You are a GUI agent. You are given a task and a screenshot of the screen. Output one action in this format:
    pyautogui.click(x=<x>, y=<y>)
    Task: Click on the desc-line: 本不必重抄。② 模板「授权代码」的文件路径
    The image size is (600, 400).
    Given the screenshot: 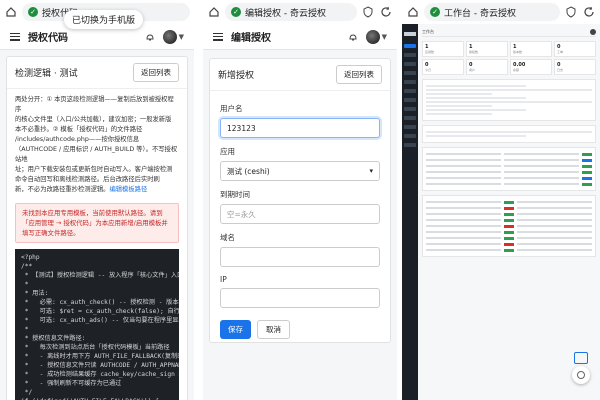 What is the action you would take?
    pyautogui.click(x=79, y=129)
    